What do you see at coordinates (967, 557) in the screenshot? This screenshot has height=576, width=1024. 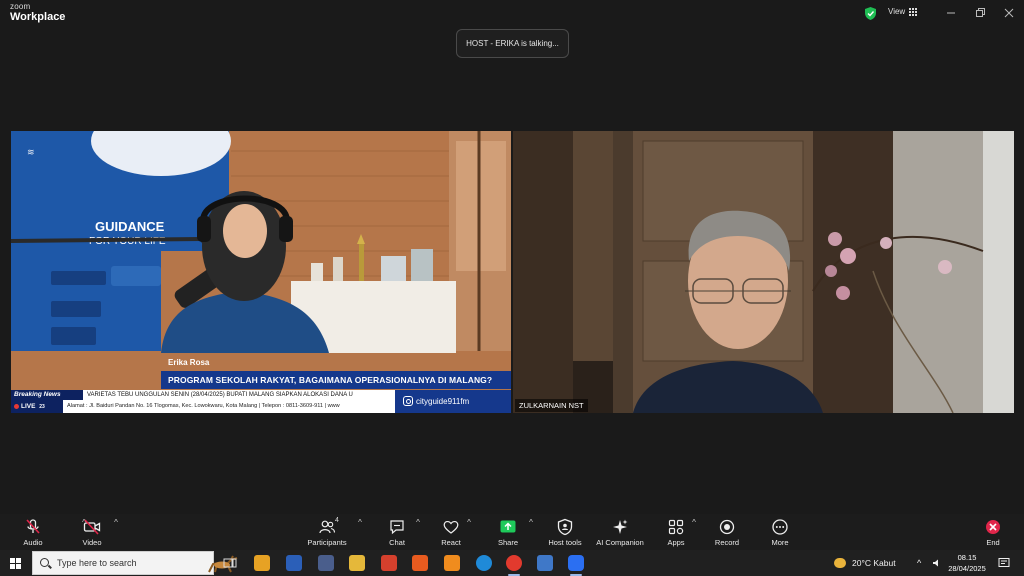 I see `clock-time: 08.15` at bounding box center [967, 557].